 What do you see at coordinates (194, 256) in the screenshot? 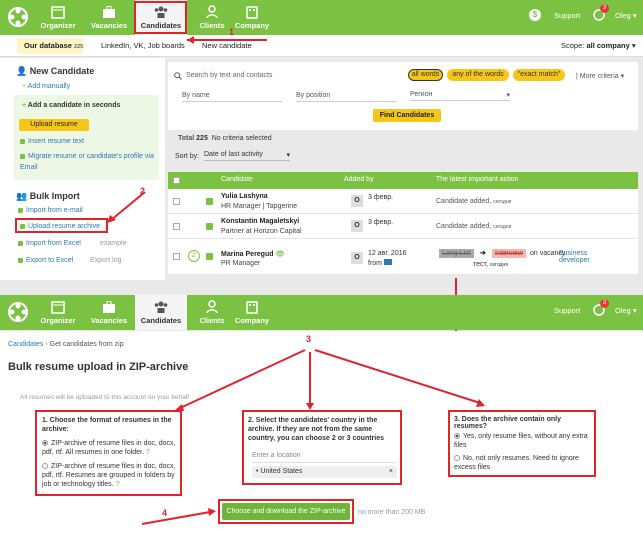
I see `count-badge: 2` at bounding box center [194, 256].